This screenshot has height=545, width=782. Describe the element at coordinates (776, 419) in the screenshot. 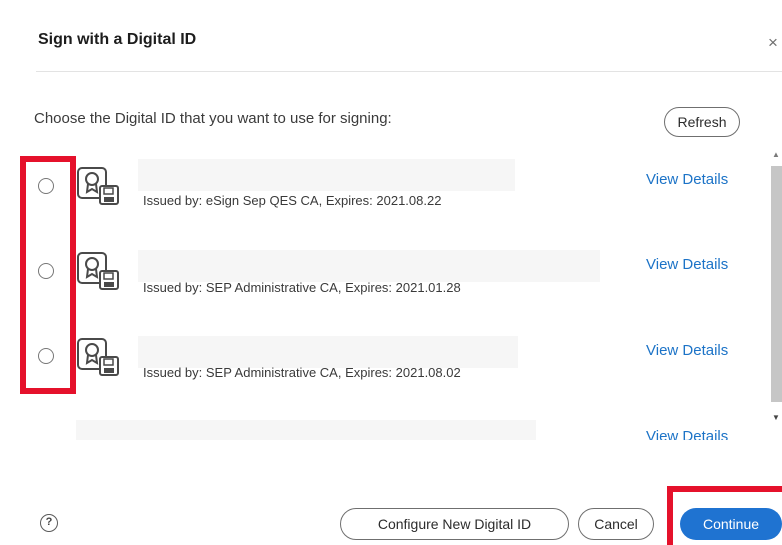

I see `scroll-down-arrow-icon: ▼` at that location.